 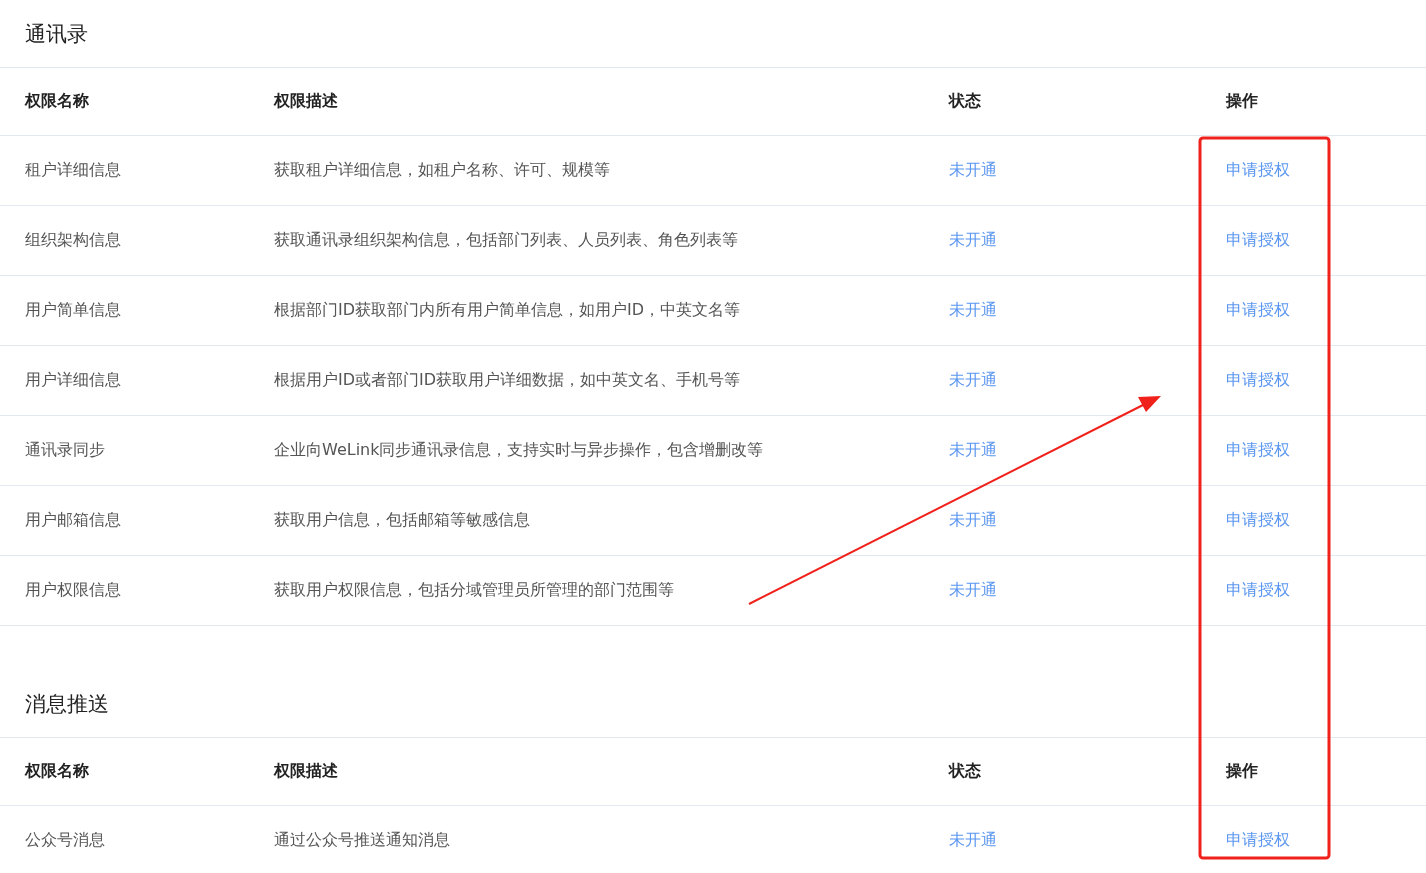 What do you see at coordinates (713, 34) in the screenshot?
I see `section-title: 通讯录` at bounding box center [713, 34].